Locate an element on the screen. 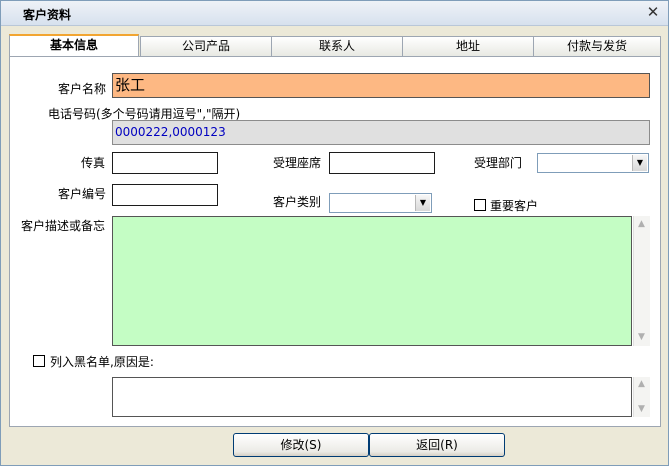 The height and width of the screenshot is (466, 669). important-customer-label: 重要客户 is located at coordinates (514, 206).